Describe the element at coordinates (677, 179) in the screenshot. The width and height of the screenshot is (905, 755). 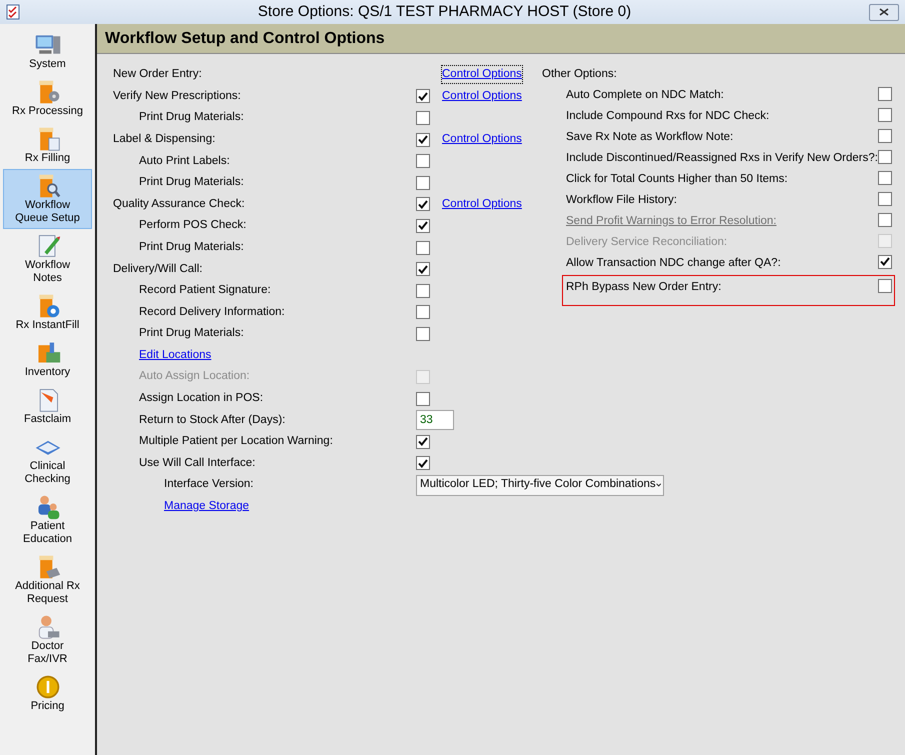
I see `option-label: Click for Total Counts Higher than 50 Items:` at that location.